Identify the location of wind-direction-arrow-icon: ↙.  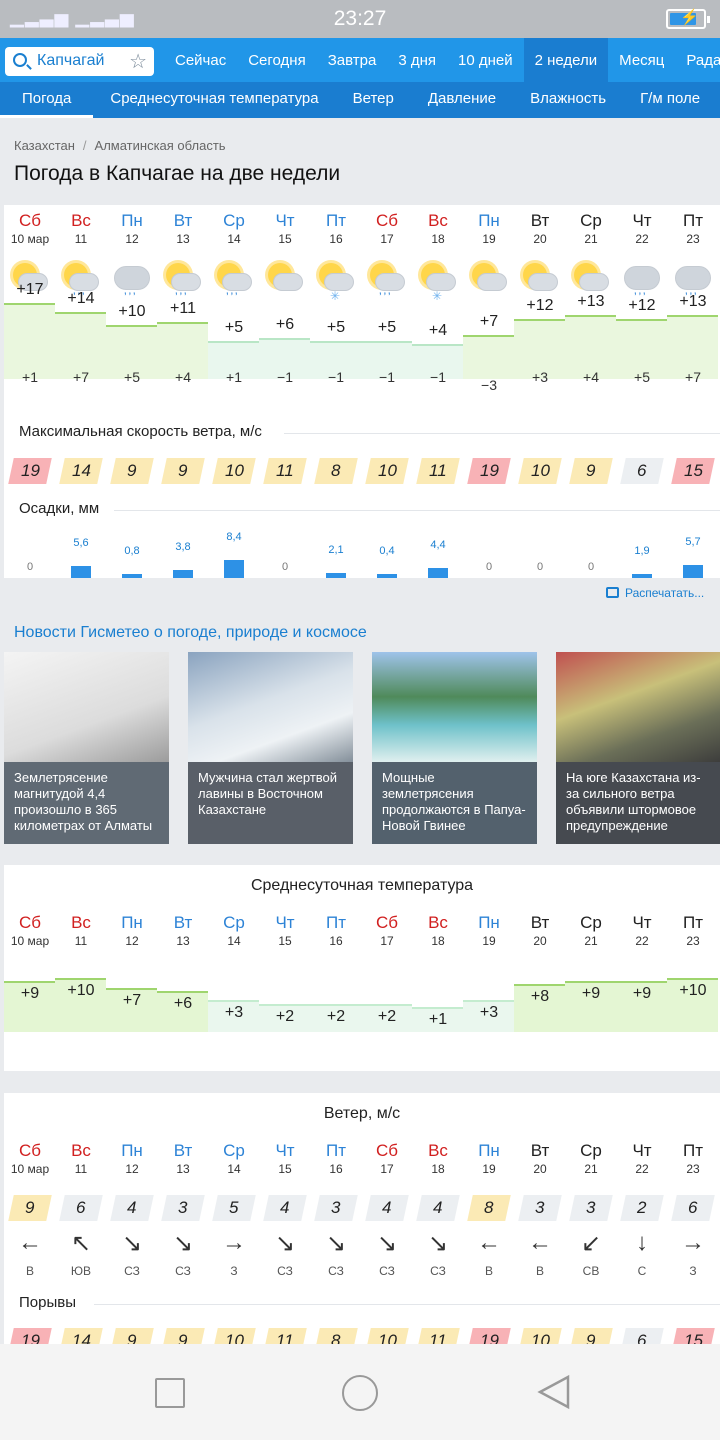
(591, 1243).